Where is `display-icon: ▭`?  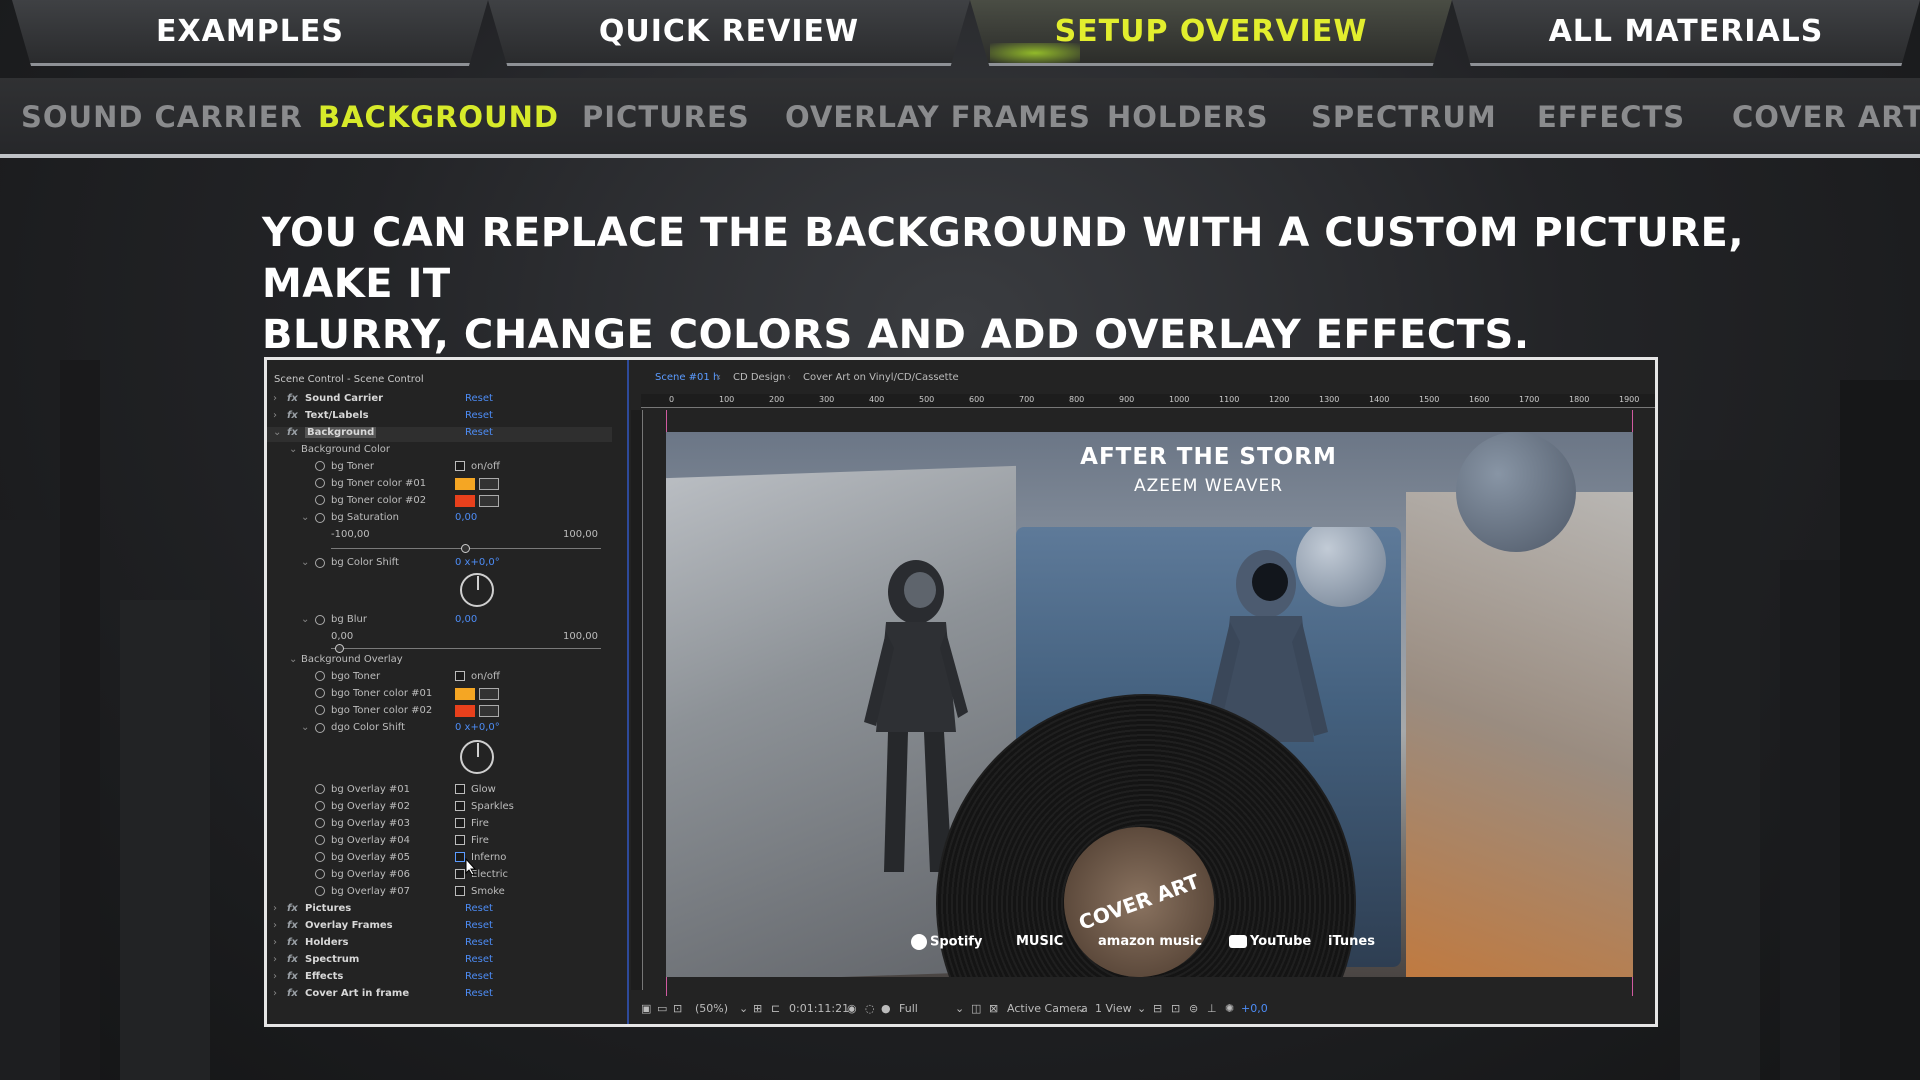
display-icon: ▭ is located at coordinates (662, 1008).